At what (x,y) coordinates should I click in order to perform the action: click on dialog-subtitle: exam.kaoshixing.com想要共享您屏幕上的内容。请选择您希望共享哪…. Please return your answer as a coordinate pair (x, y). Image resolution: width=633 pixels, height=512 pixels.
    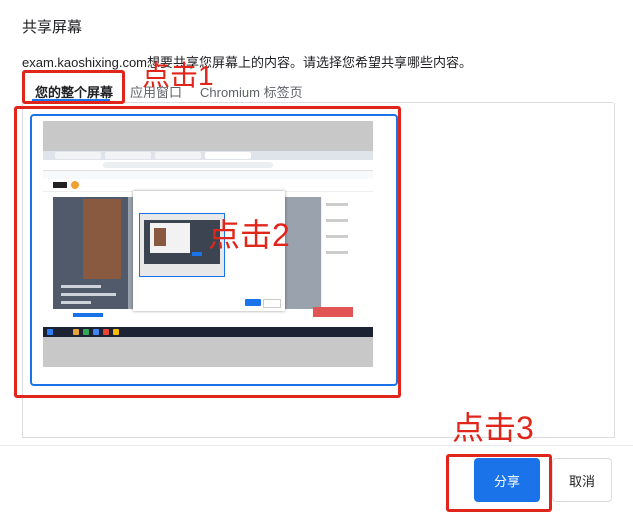
    Looking at the image, I should click on (247, 62).